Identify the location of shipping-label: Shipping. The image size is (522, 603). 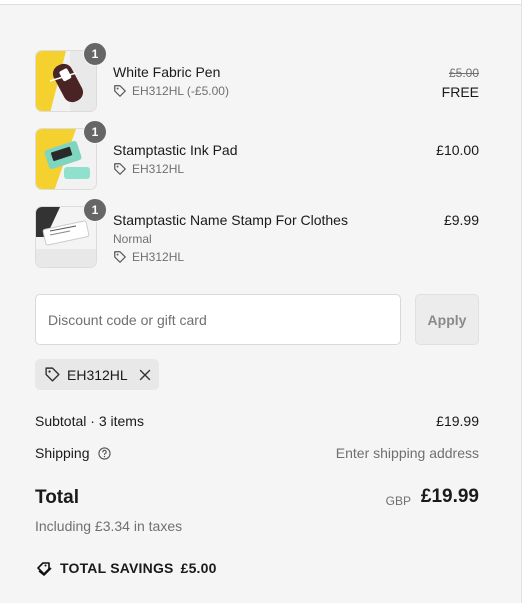
(62, 453).